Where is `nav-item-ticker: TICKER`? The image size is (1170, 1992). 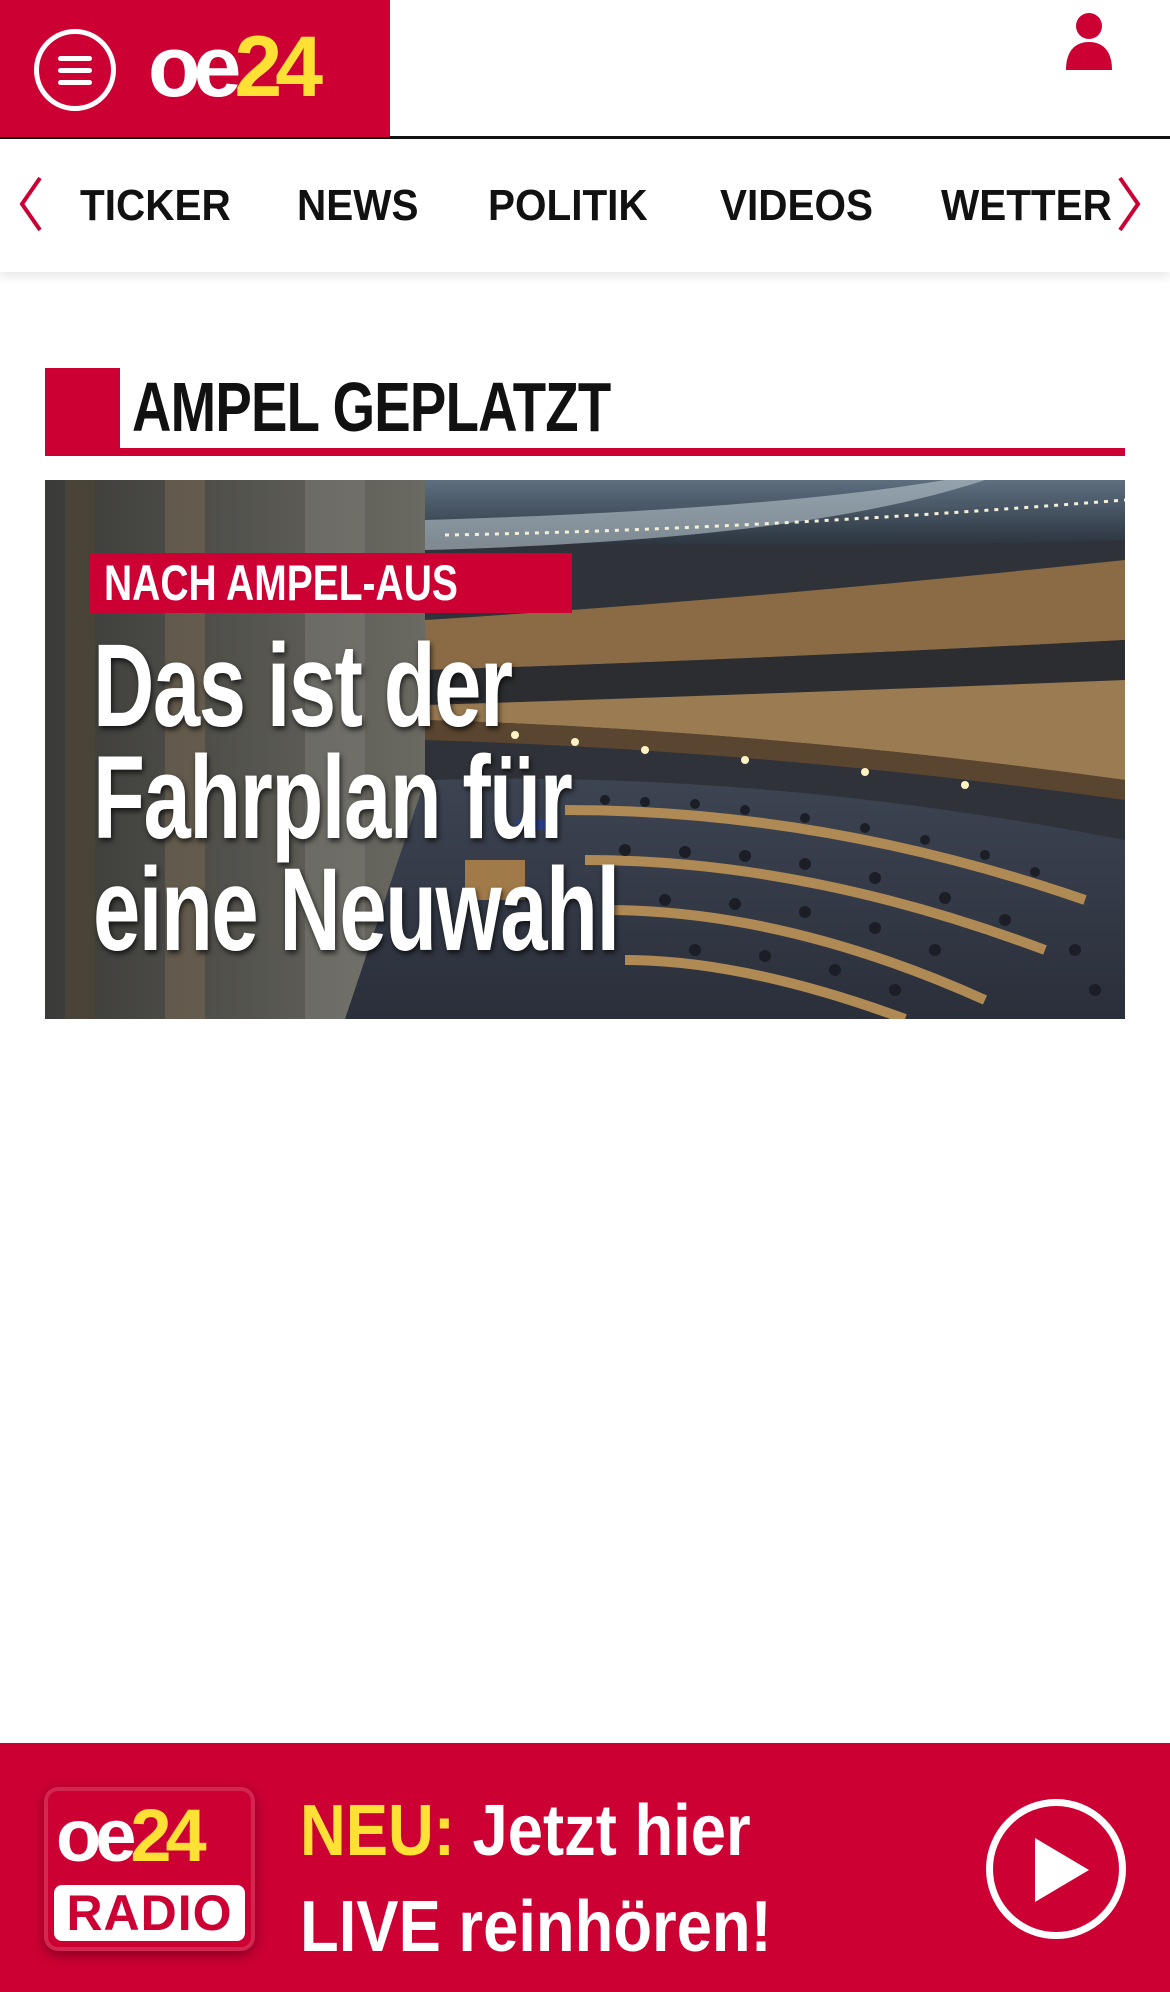
nav-item-ticker: TICKER is located at coordinates (155, 206).